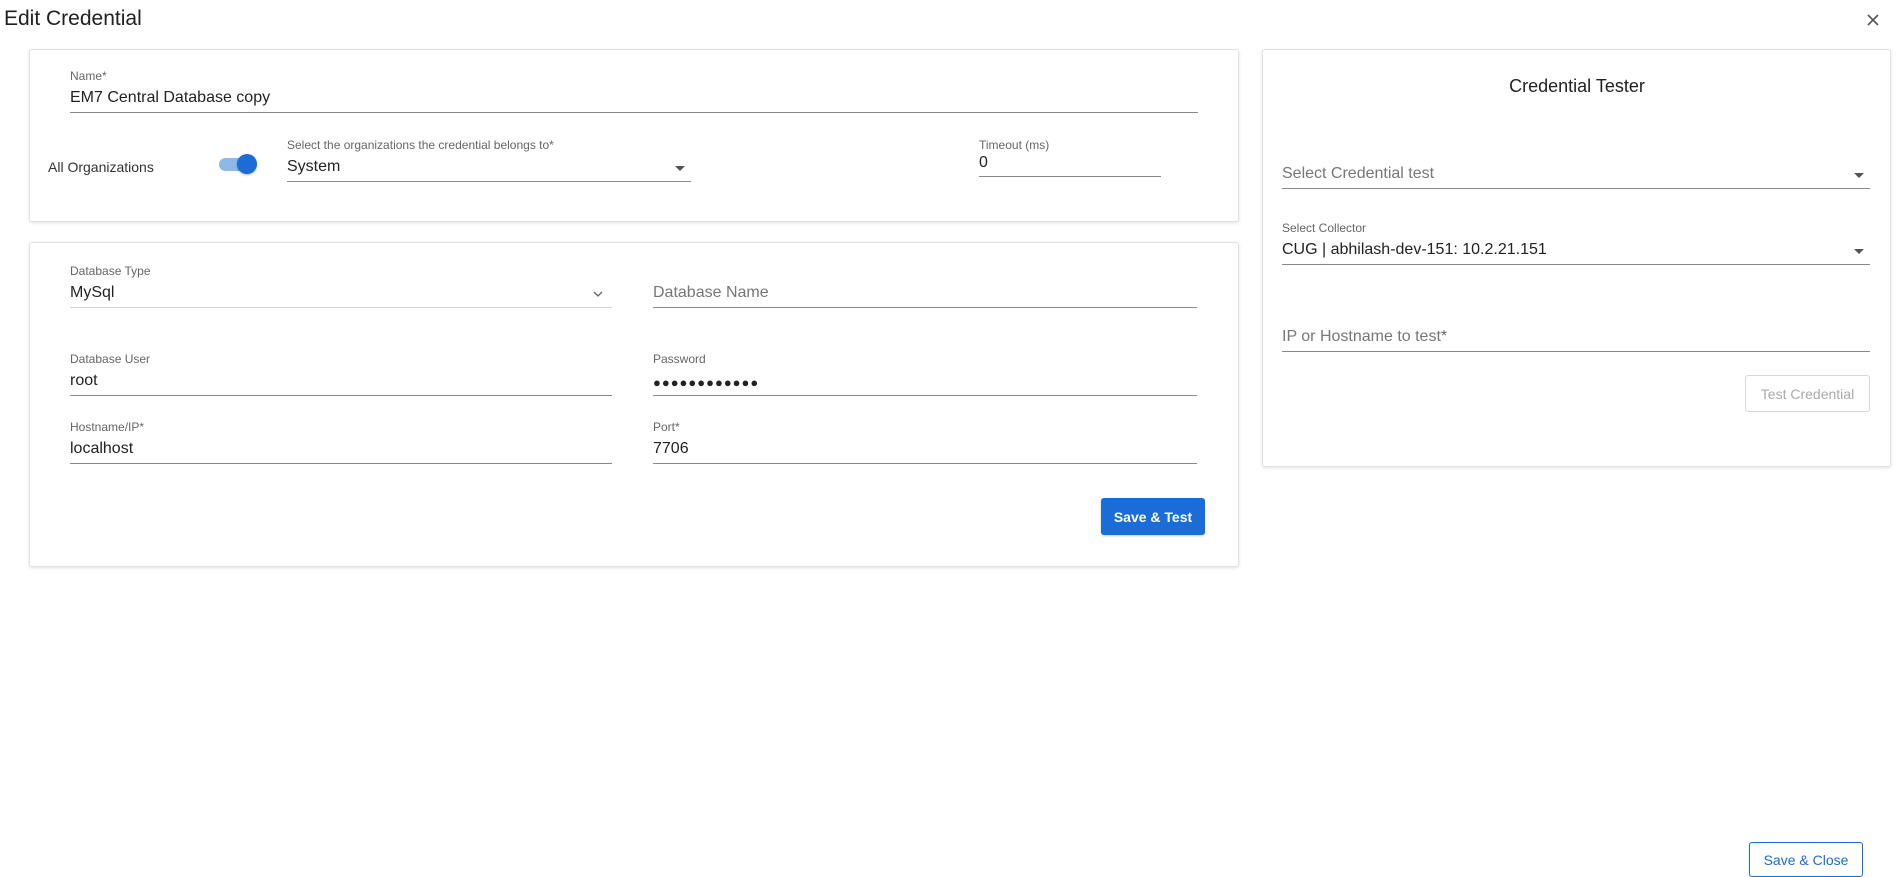 Image resolution: width=1898 pixels, height=877 pixels. What do you see at coordinates (679, 359) in the screenshot?
I see `password-label: Password` at bounding box center [679, 359].